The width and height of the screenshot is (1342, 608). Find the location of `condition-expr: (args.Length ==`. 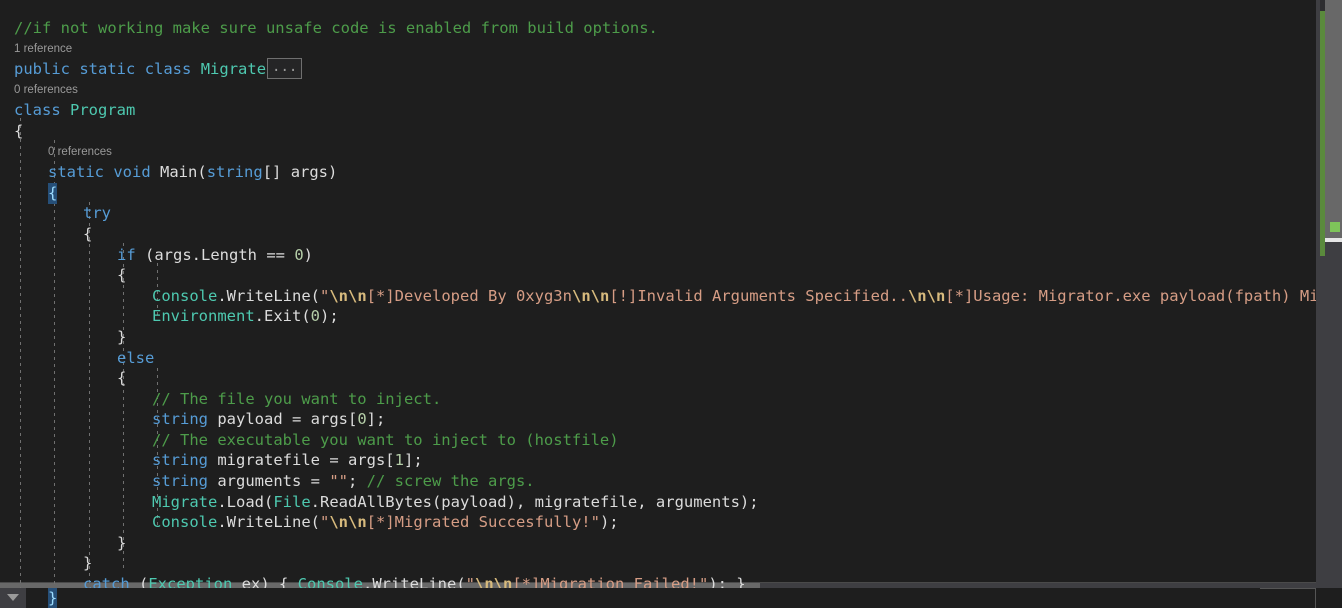

condition-expr: (args.Length == is located at coordinates (215, 254).